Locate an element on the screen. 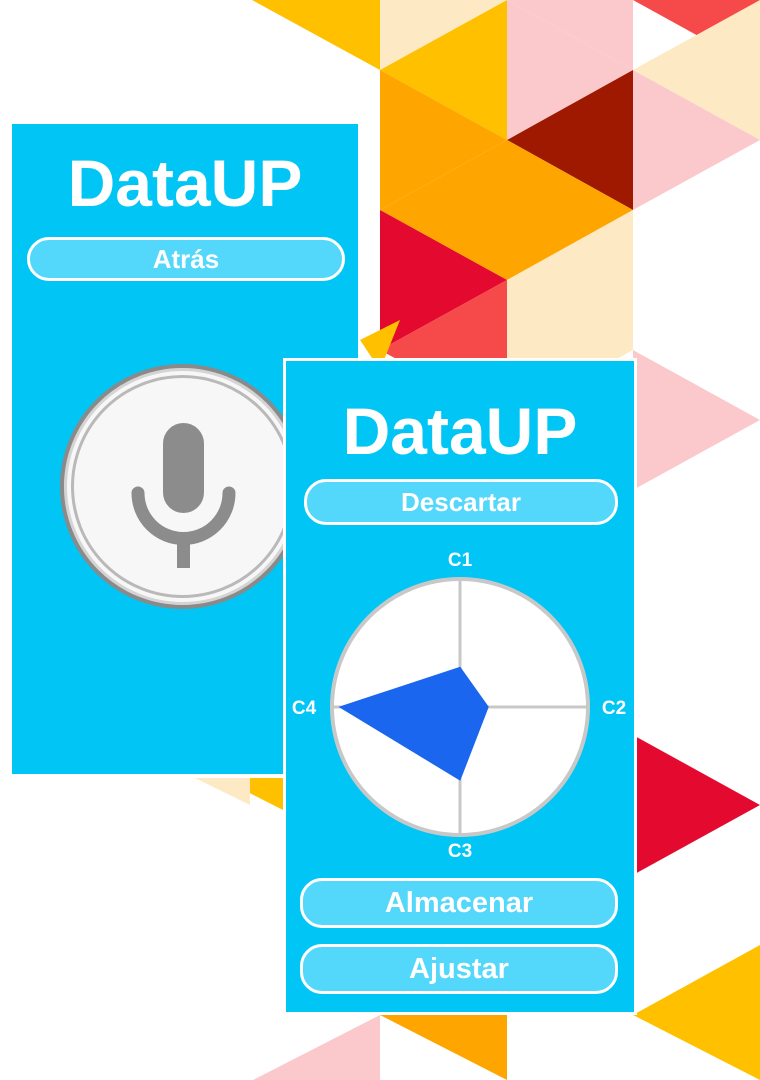 The height and width of the screenshot is (1080, 760). radar-axis-label-c3: C3 is located at coordinates (460, 851).